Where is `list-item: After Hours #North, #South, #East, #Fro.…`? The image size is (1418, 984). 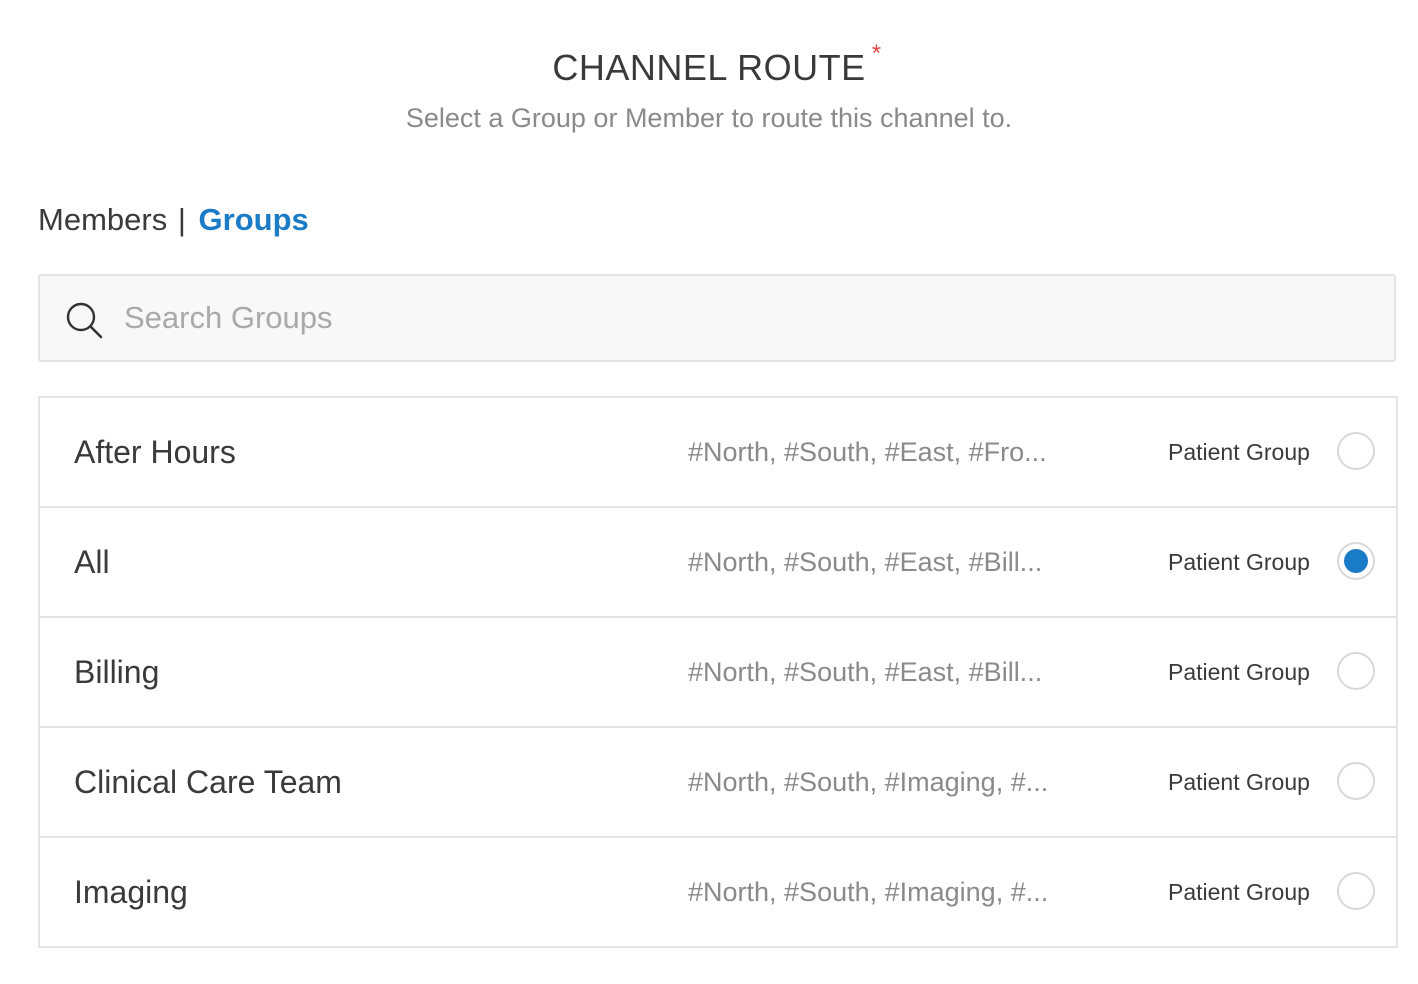 list-item: After Hours #North, #South, #East, #Fro.… is located at coordinates (718, 453).